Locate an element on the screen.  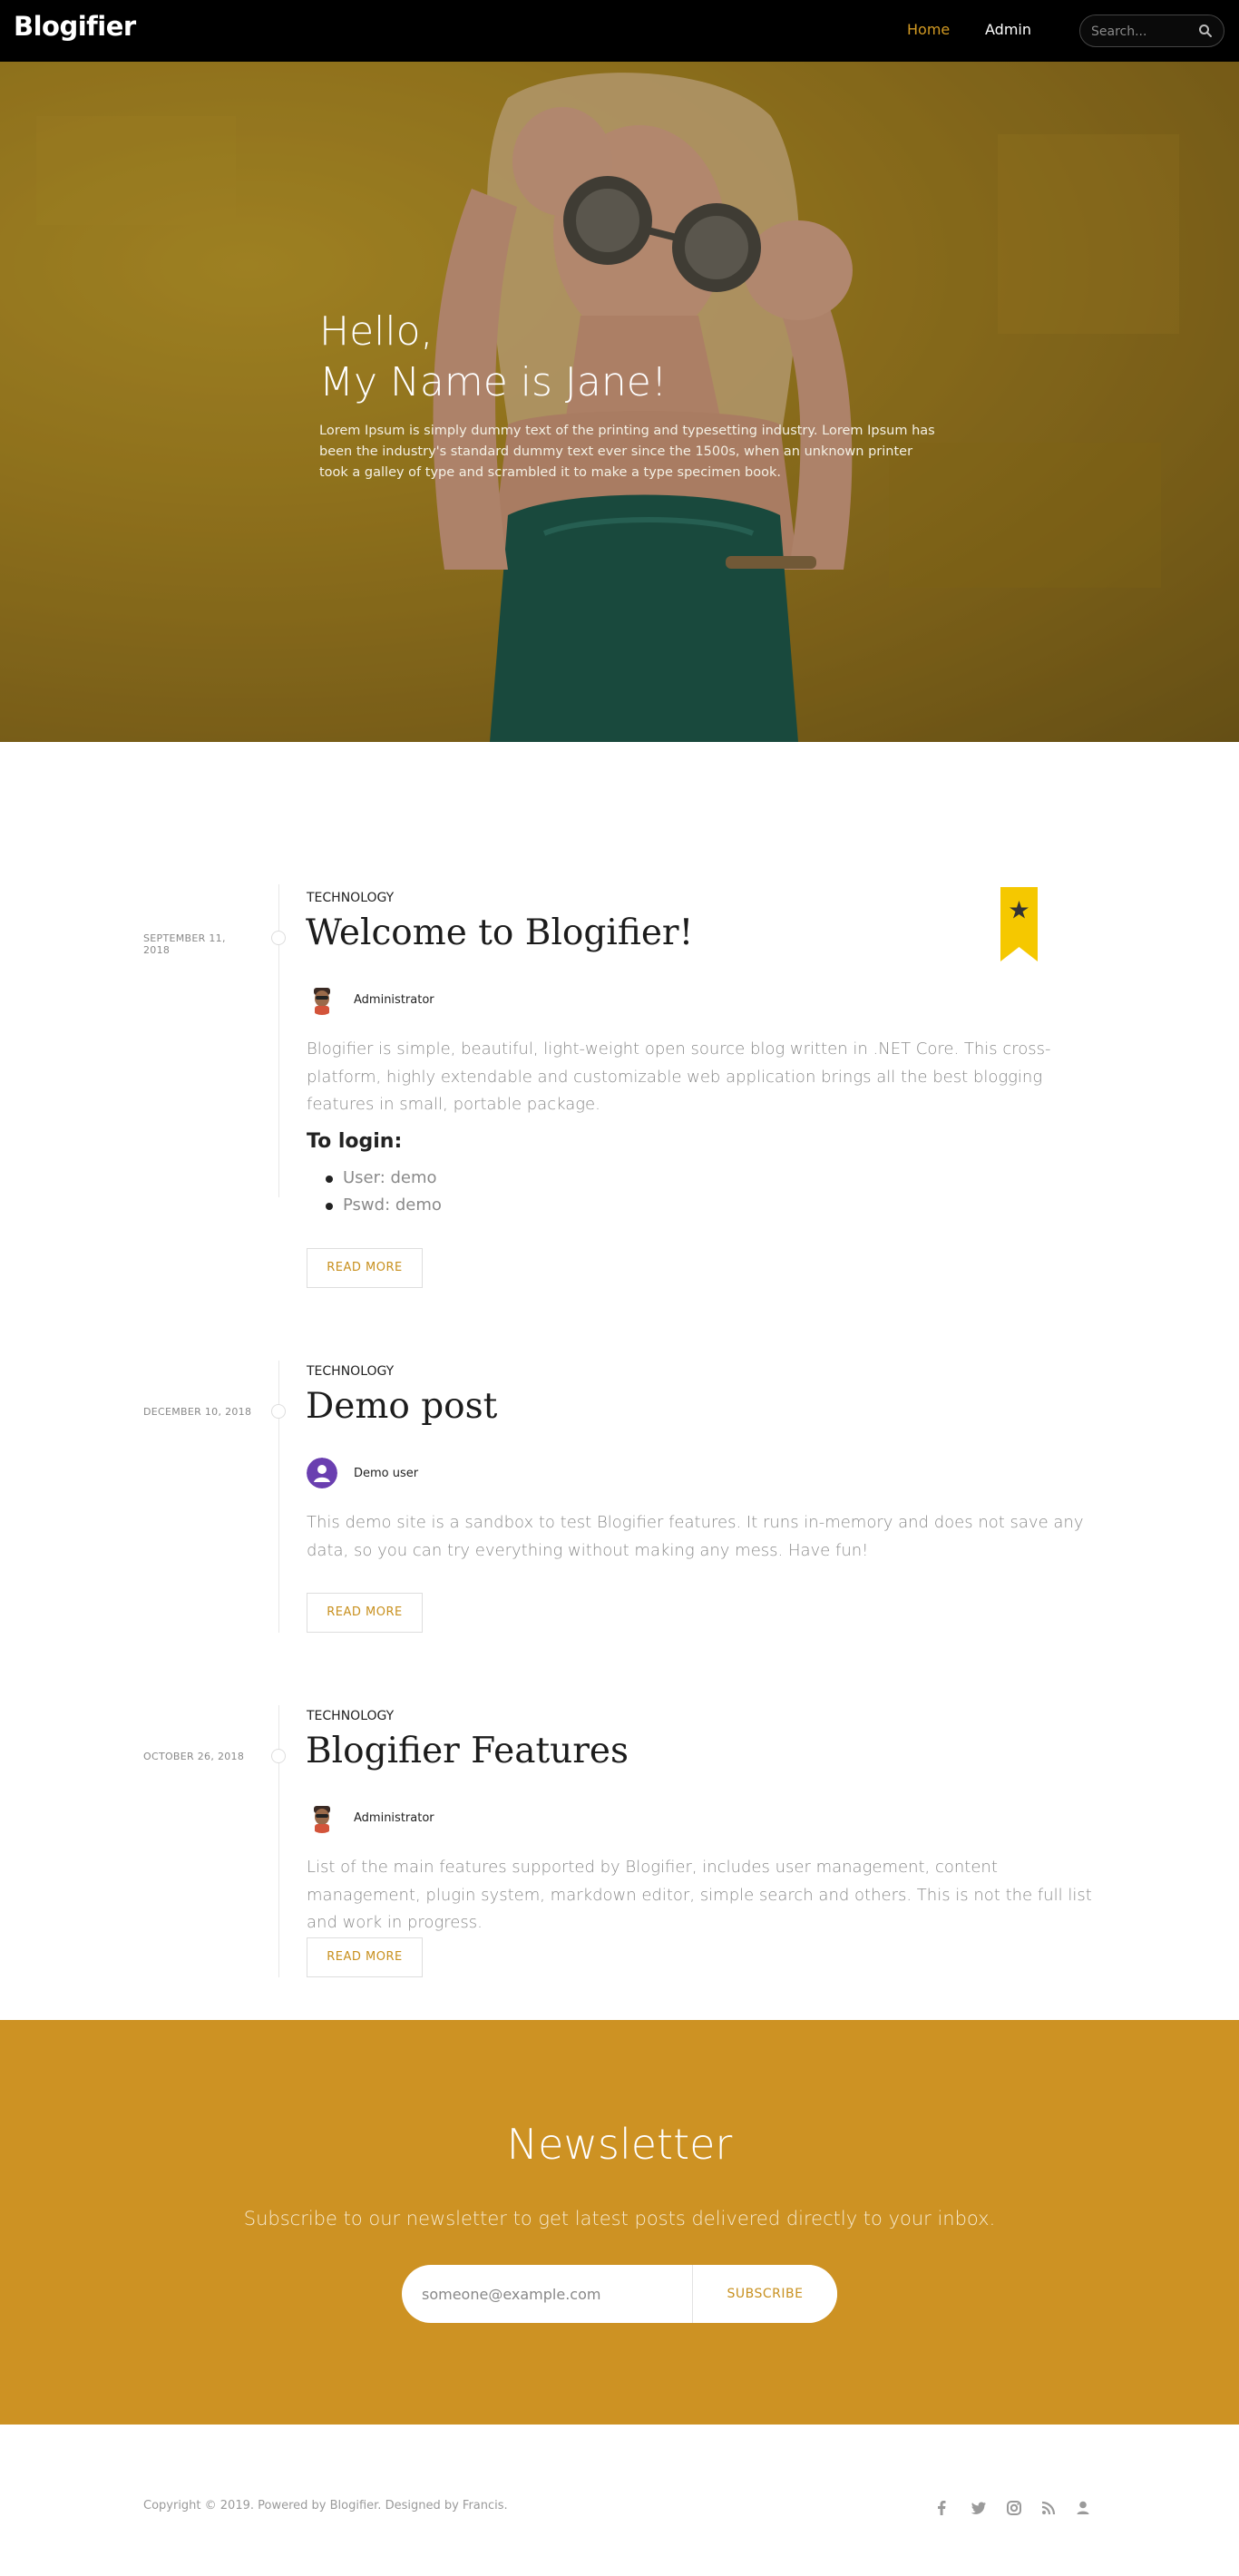
post-author: Demo user is located at coordinates (362, 1473).